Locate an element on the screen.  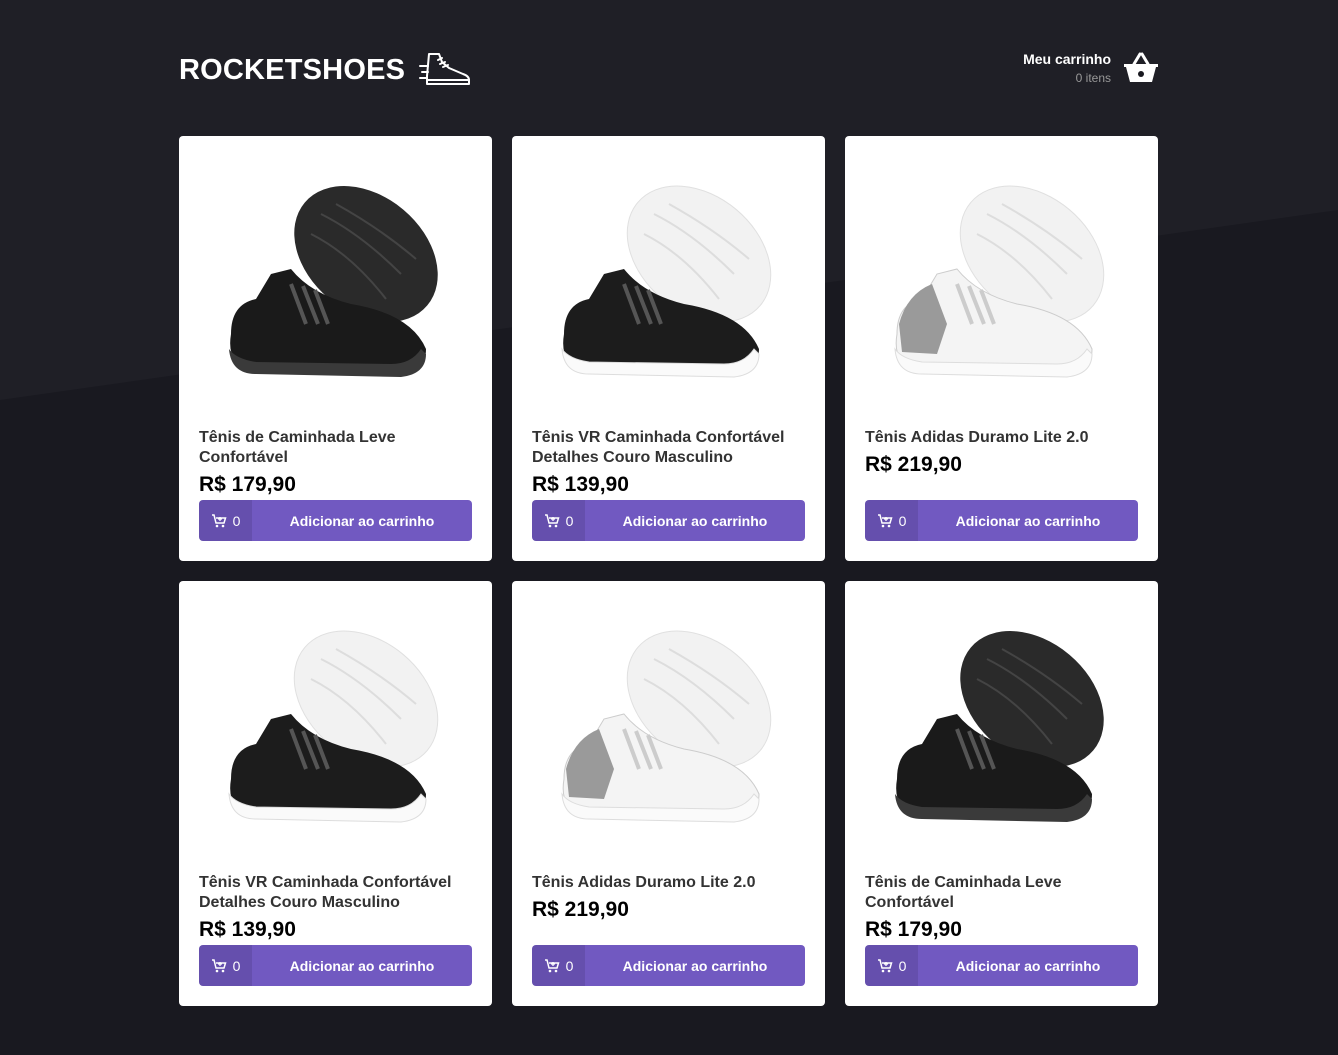
cart-count: 0 itens is located at coordinates (1093, 78).